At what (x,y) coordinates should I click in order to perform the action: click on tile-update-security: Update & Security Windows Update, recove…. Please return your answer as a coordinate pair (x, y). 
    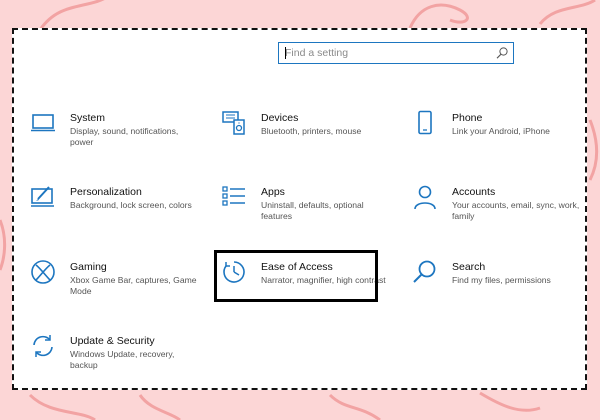
    Looking at the image, I should click on (115, 365).